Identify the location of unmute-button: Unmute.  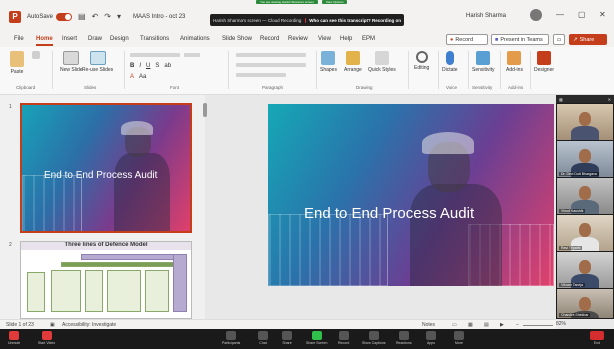
(14, 338).